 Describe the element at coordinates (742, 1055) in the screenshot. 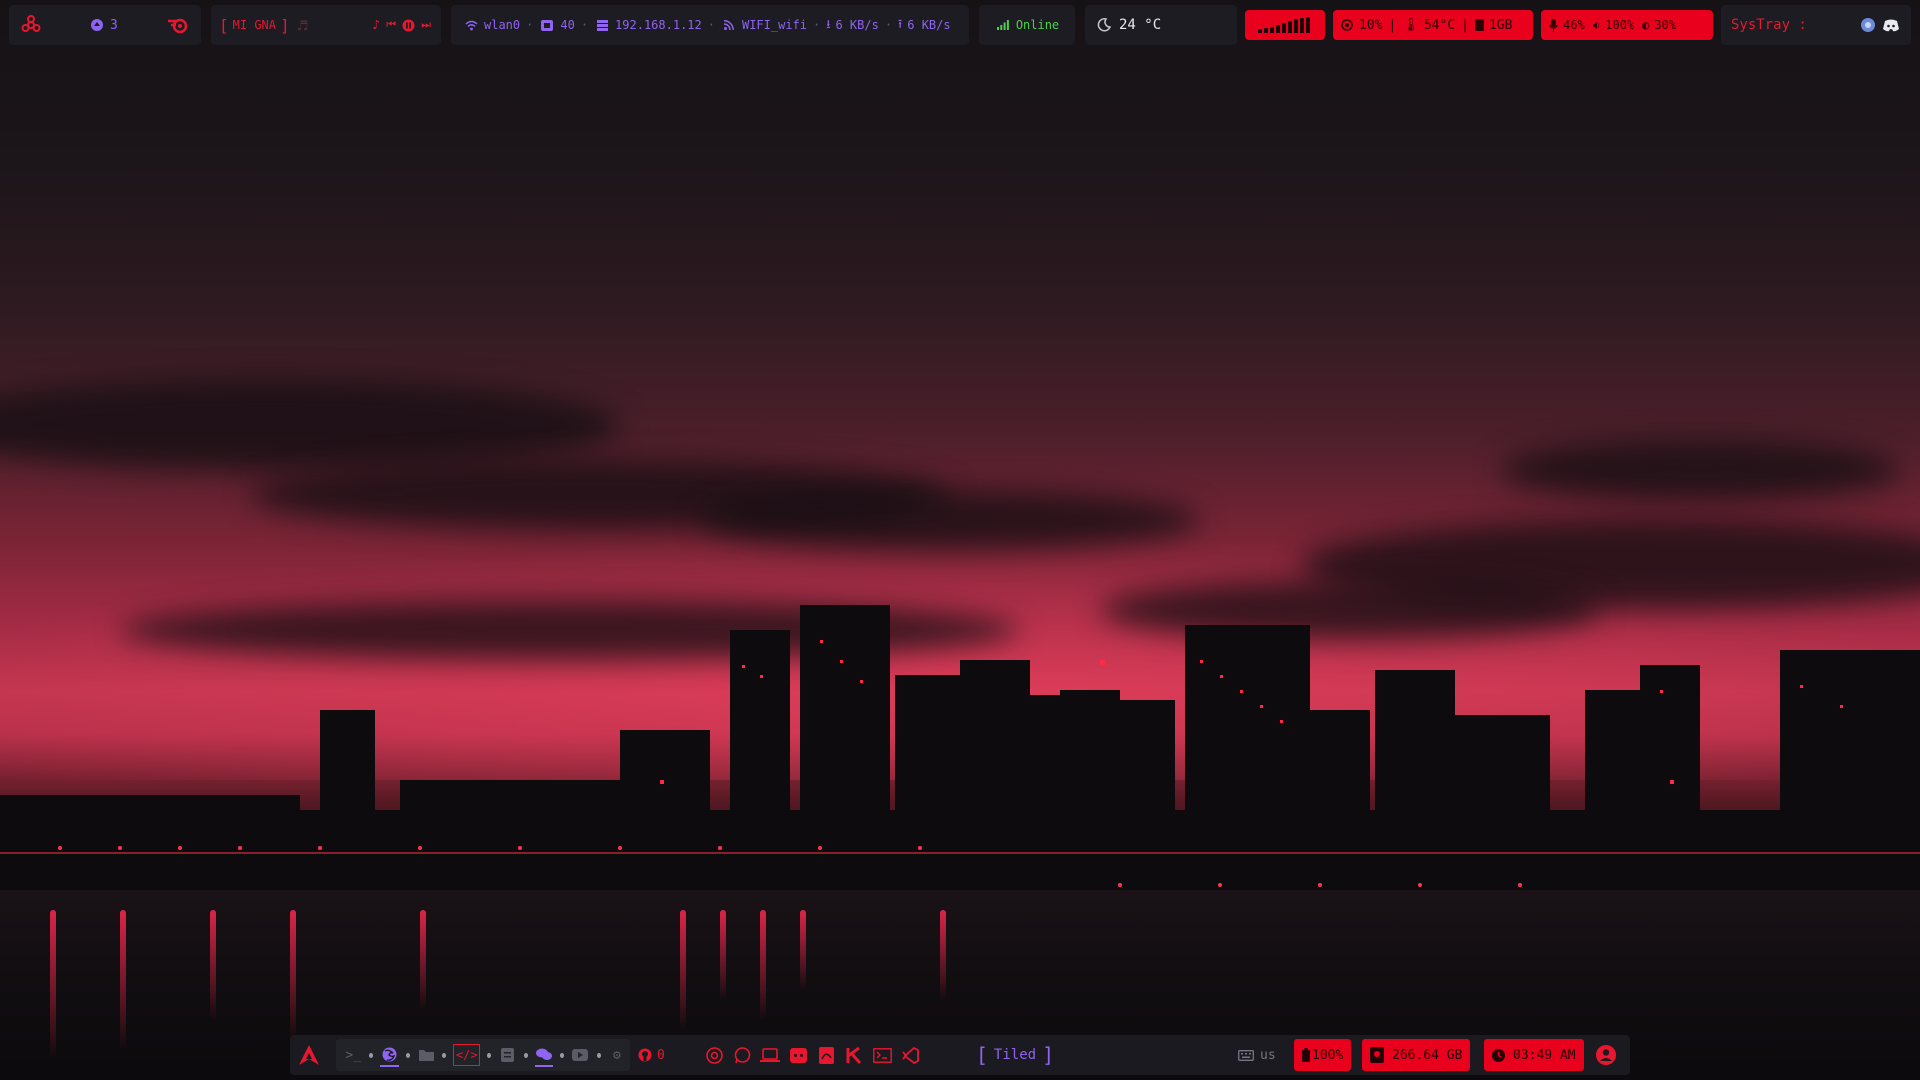

I see `whatsapp-icon` at that location.